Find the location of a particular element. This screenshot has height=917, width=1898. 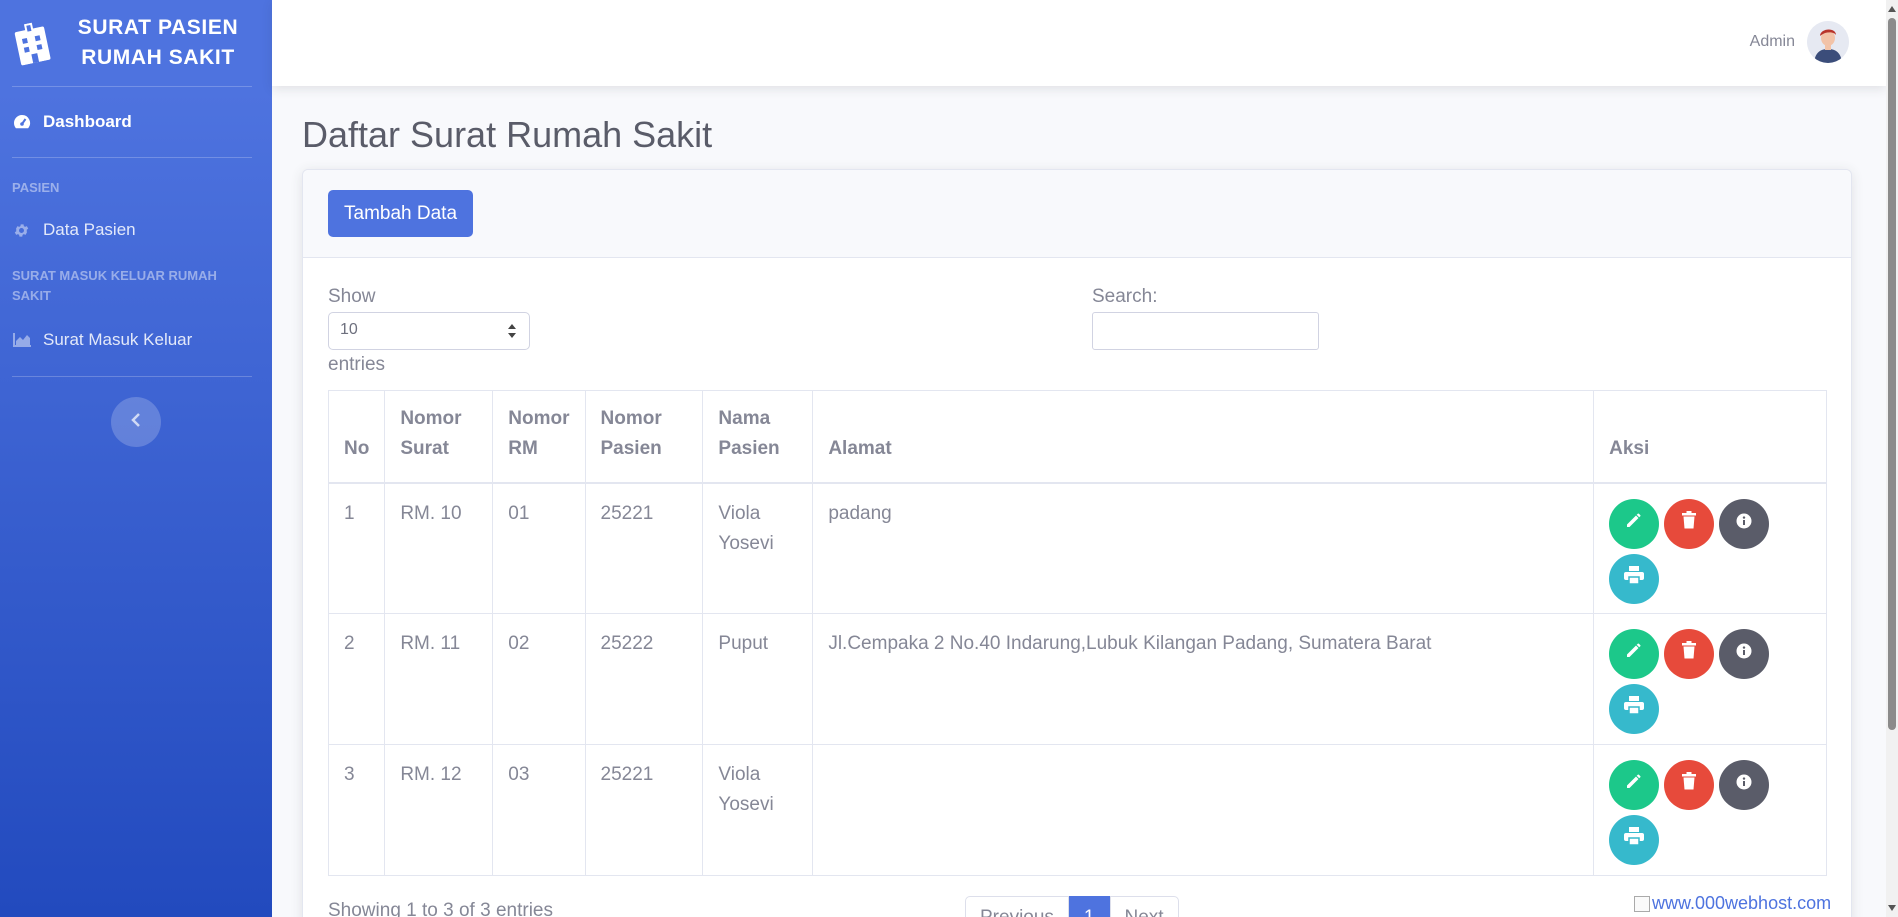

cell-no: 2 is located at coordinates (356, 679).